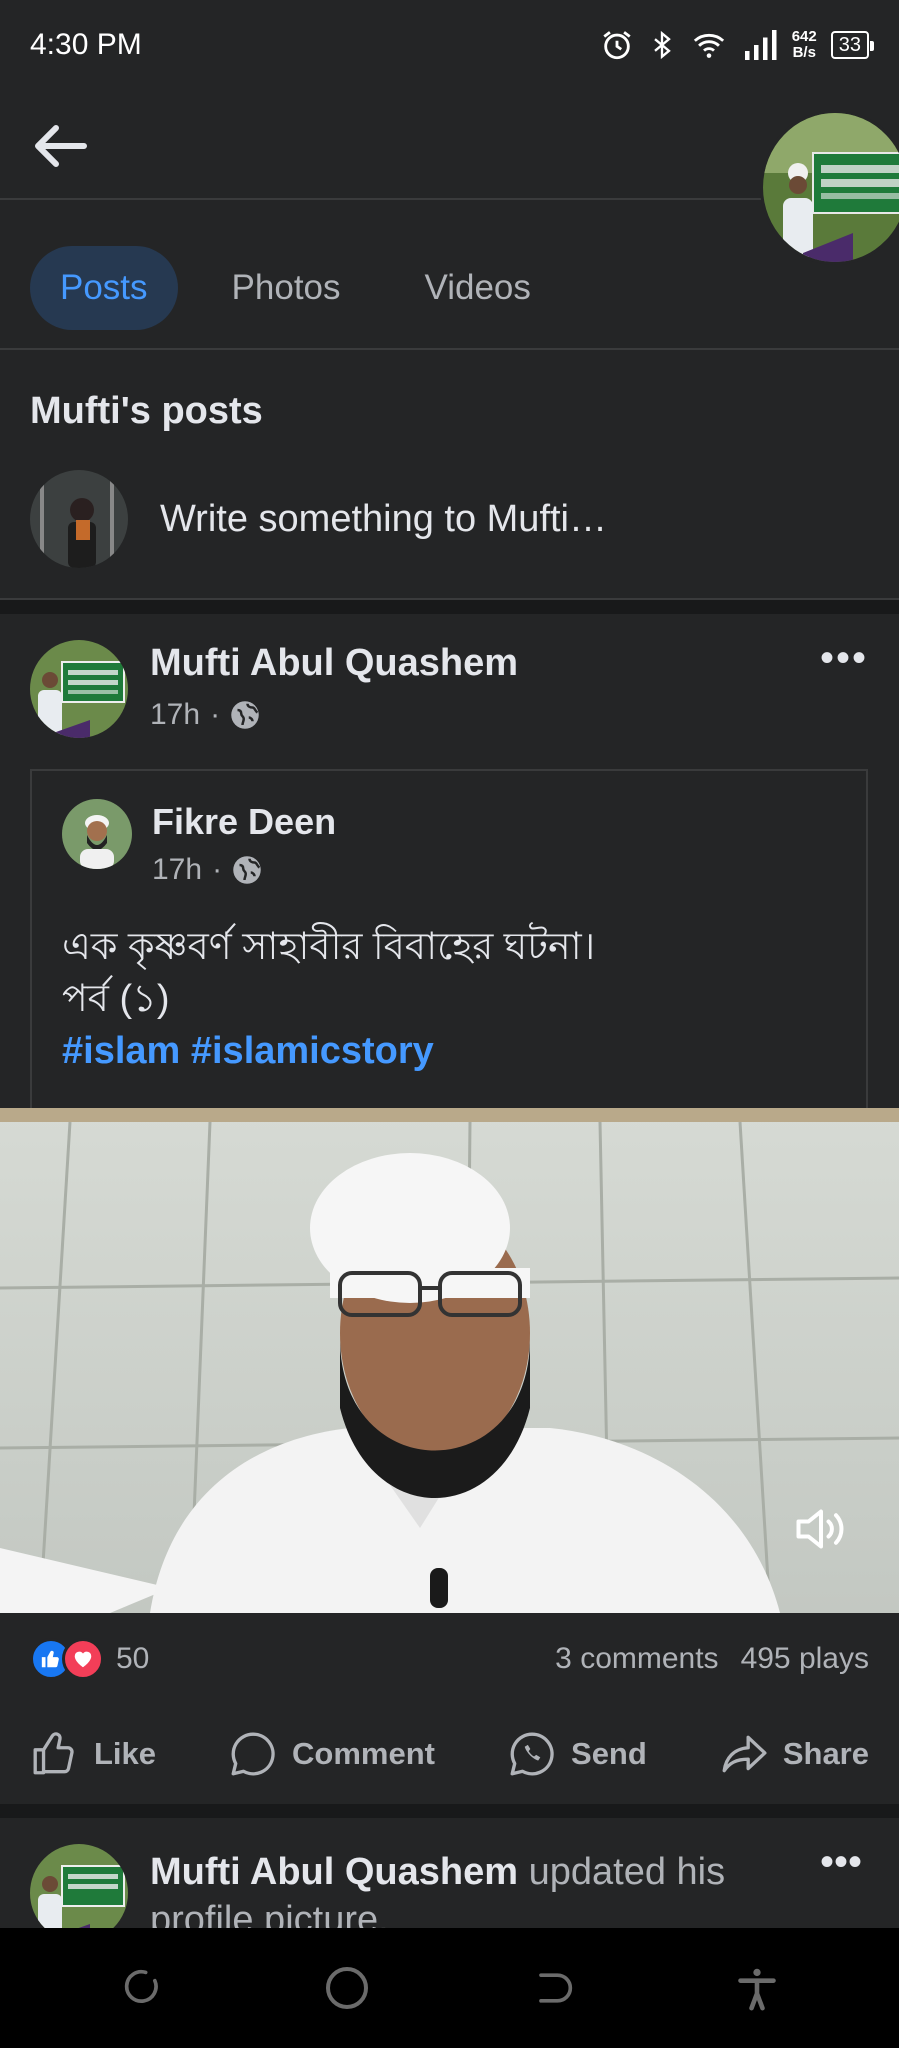  I want to click on accessibility-icon, so click(756, 1989).